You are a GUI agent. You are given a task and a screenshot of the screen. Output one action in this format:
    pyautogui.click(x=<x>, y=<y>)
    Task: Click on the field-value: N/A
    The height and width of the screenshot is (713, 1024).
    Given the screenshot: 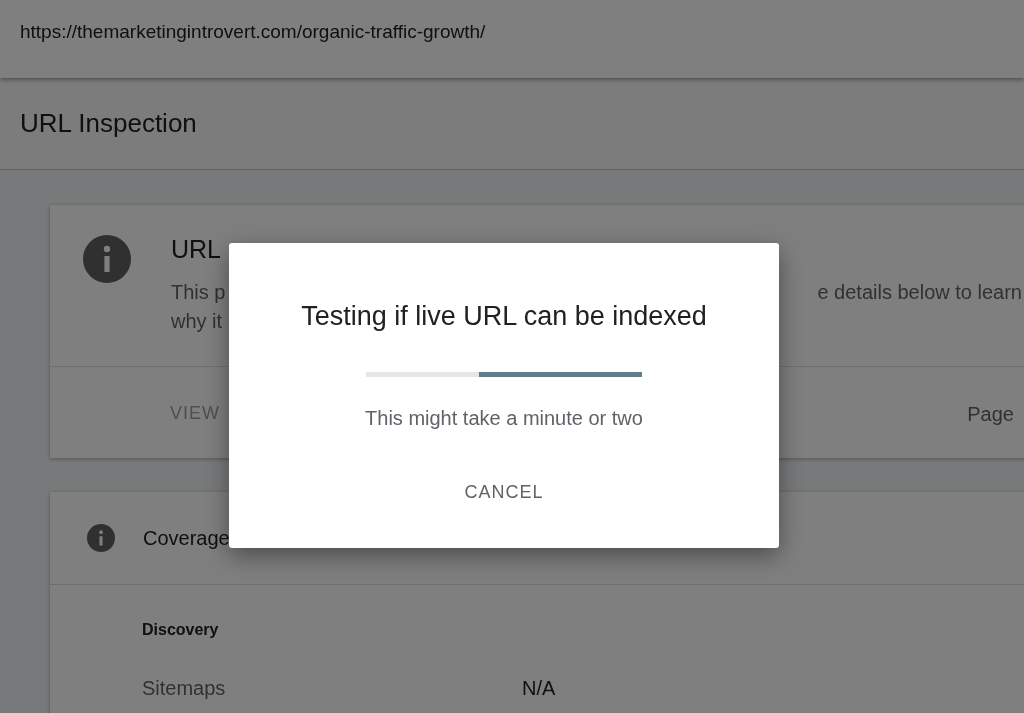 What is the action you would take?
    pyautogui.click(x=539, y=688)
    